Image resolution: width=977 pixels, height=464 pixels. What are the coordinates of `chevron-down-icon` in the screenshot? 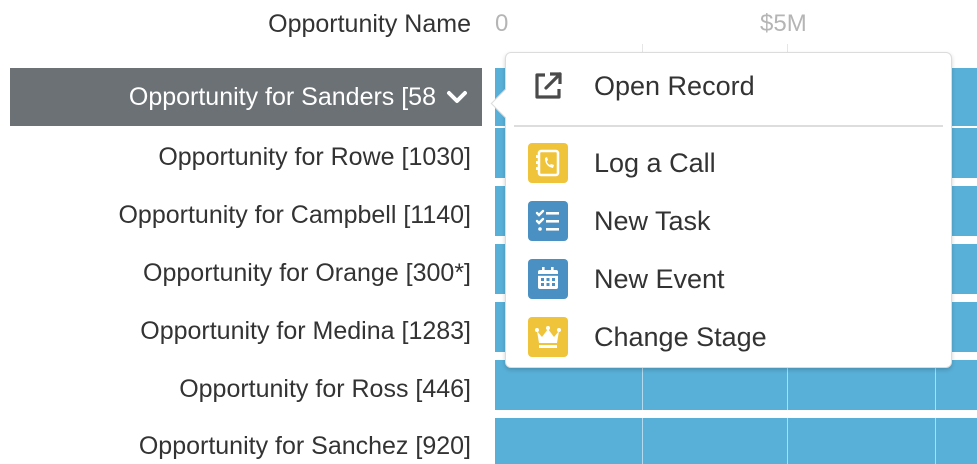 It's located at (457, 97).